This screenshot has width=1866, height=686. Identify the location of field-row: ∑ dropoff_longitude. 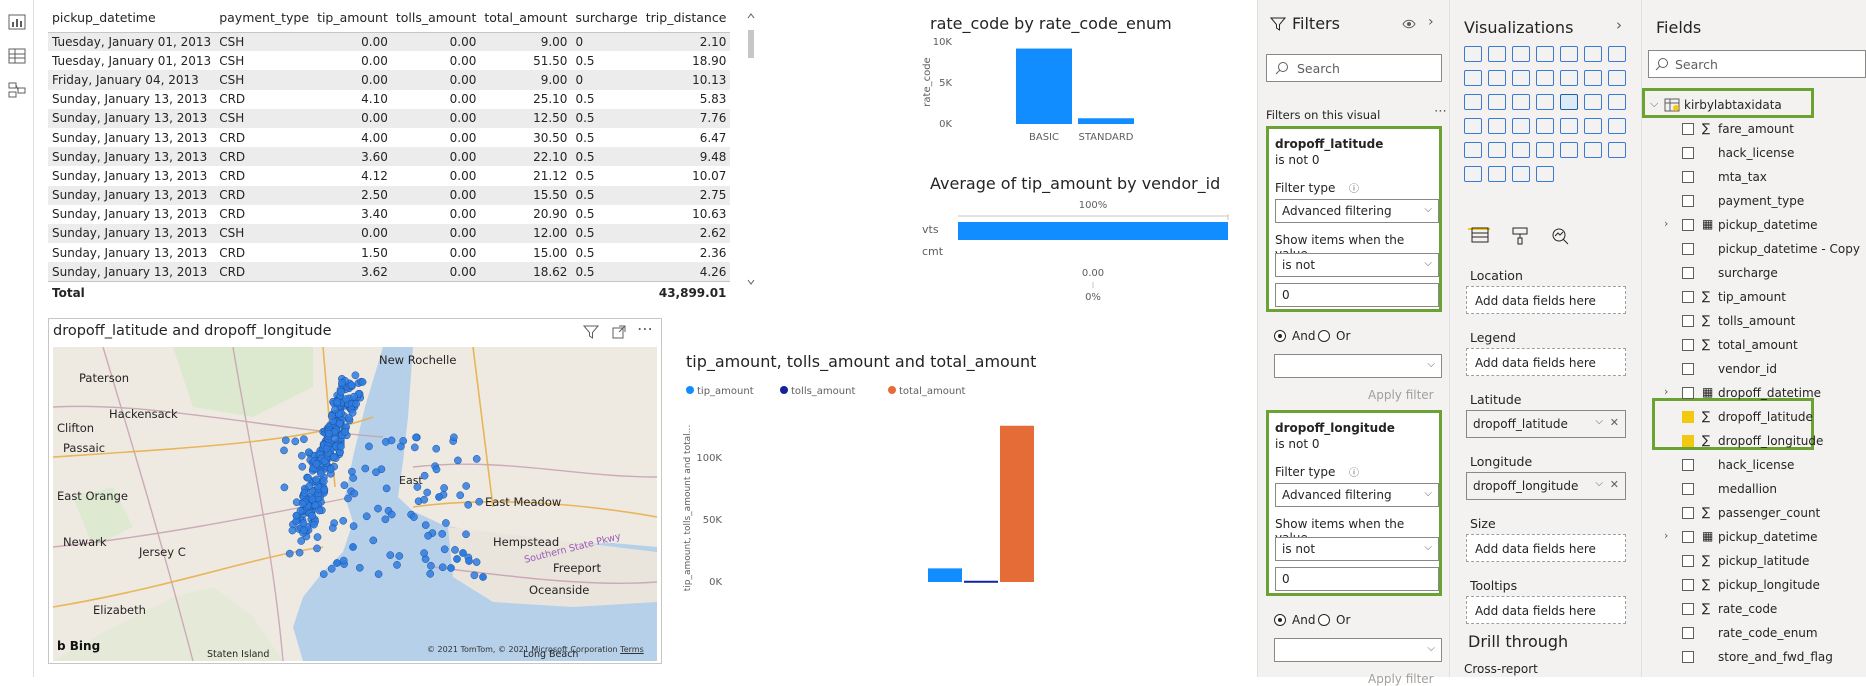
(1754, 442).